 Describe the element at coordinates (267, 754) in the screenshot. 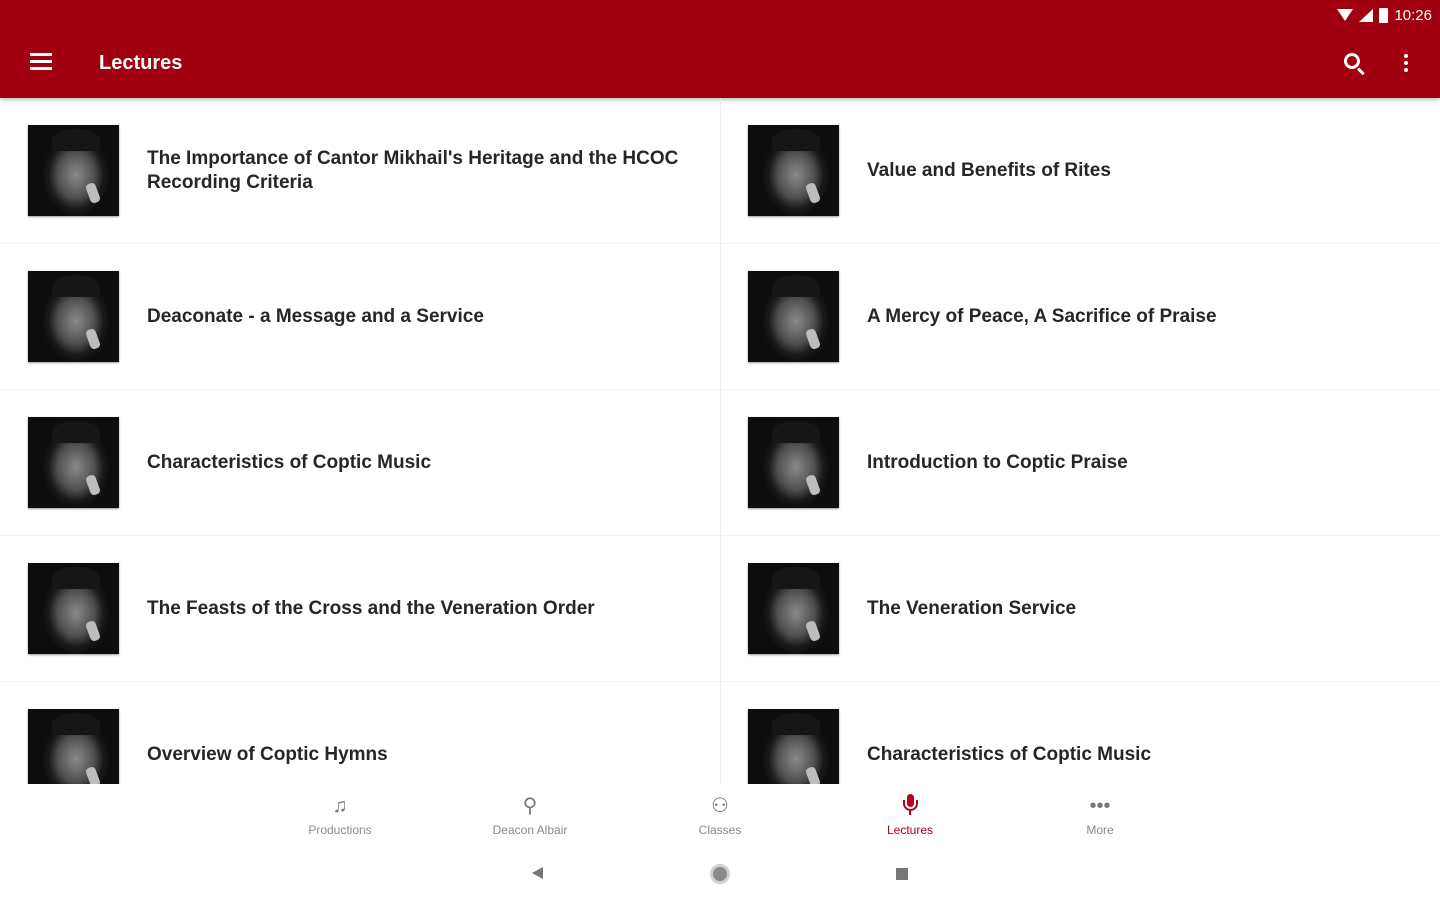

I see `lecture-title: Overview of Coptic Hymns` at that location.